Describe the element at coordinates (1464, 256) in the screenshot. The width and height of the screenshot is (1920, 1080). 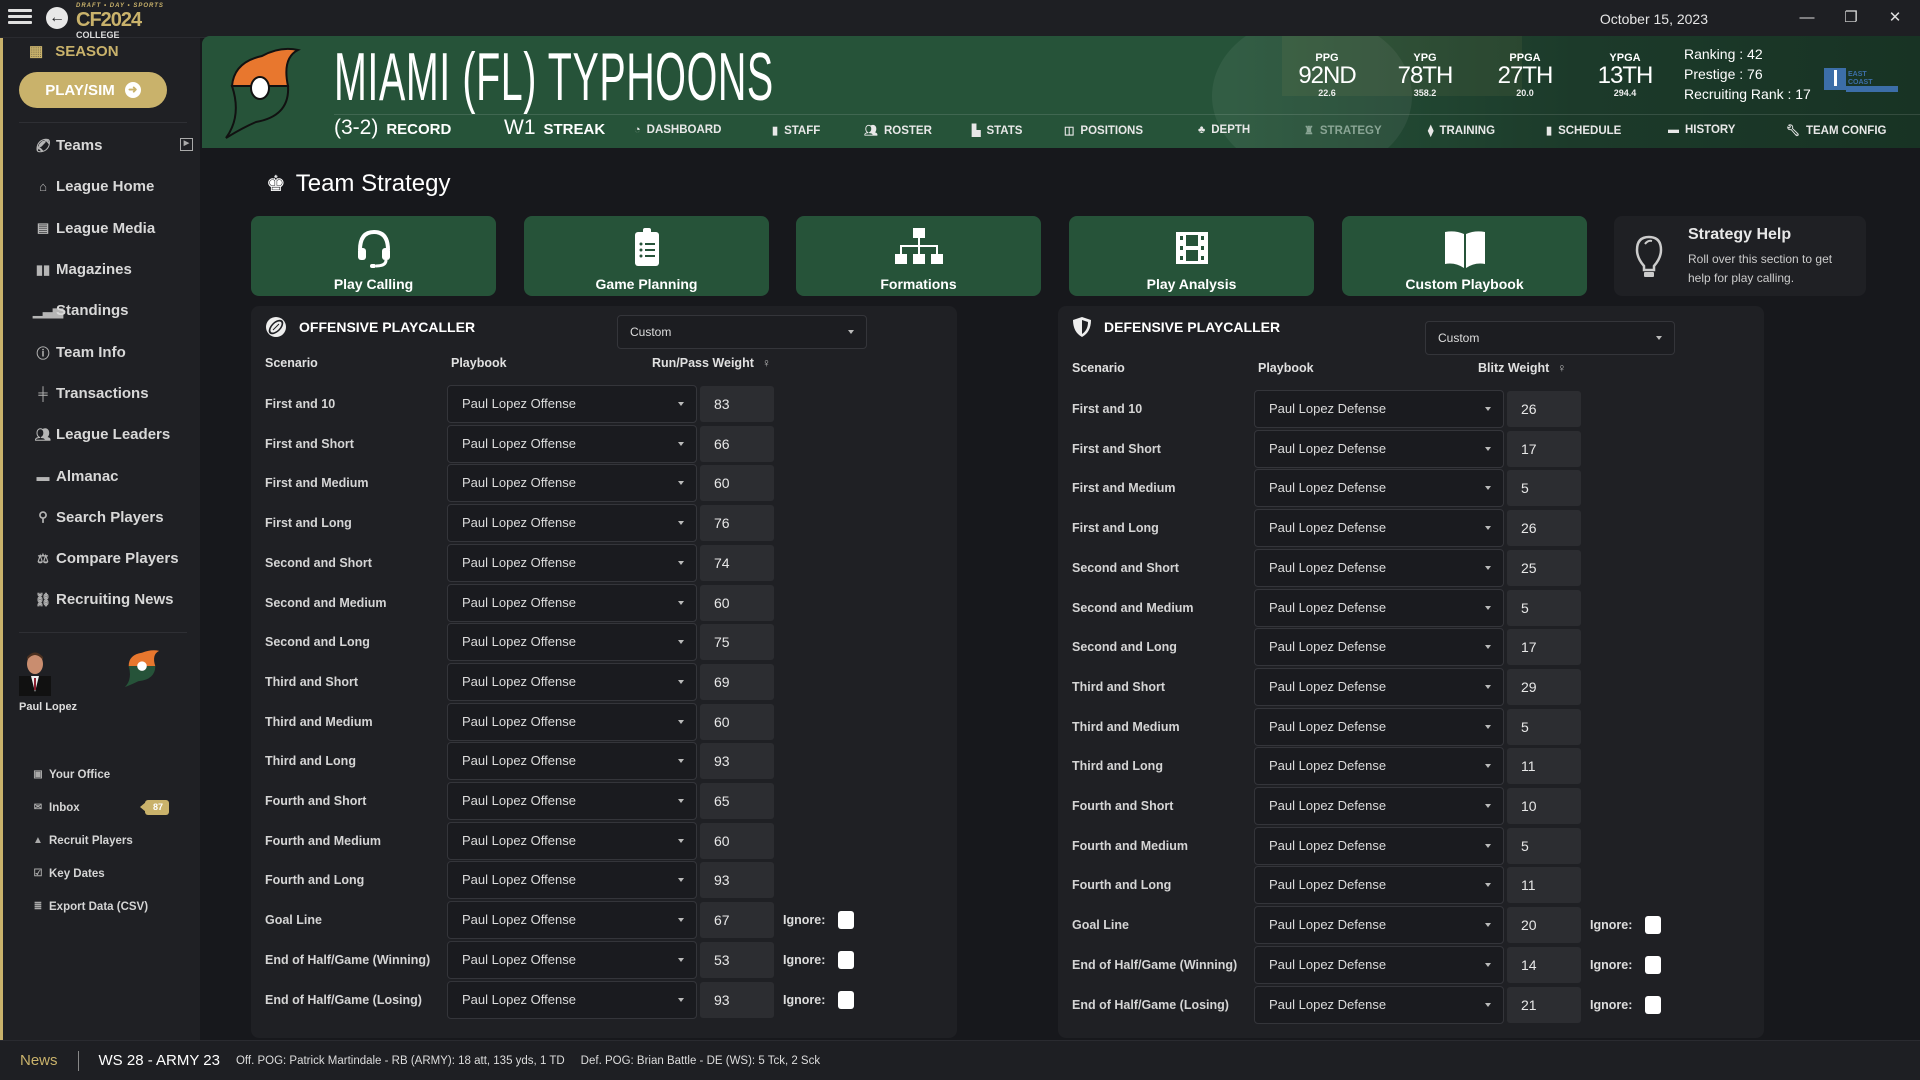
I see `custom-playbook-card: Custom Playbook` at that location.